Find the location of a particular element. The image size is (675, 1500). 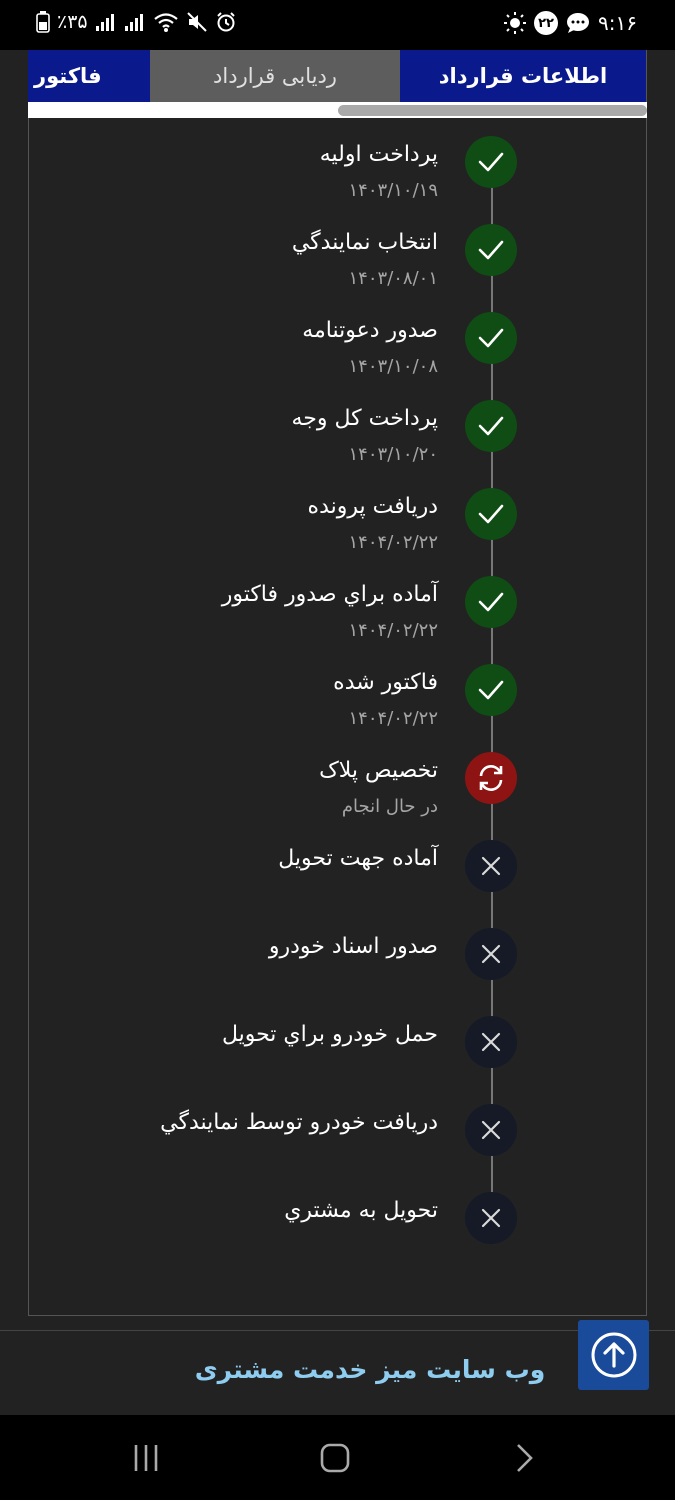

clock: ۹:۱۶ is located at coordinates (617, 23).